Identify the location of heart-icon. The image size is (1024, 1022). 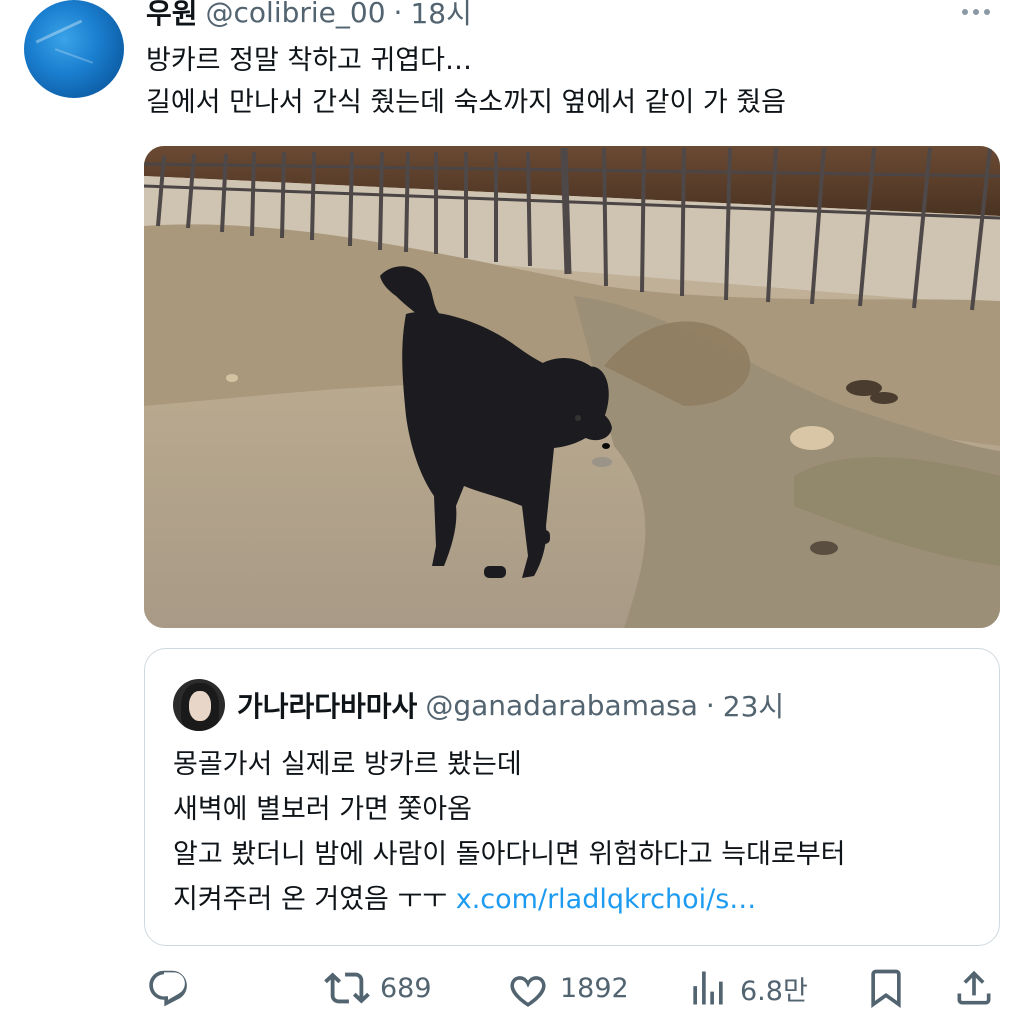
(528, 991).